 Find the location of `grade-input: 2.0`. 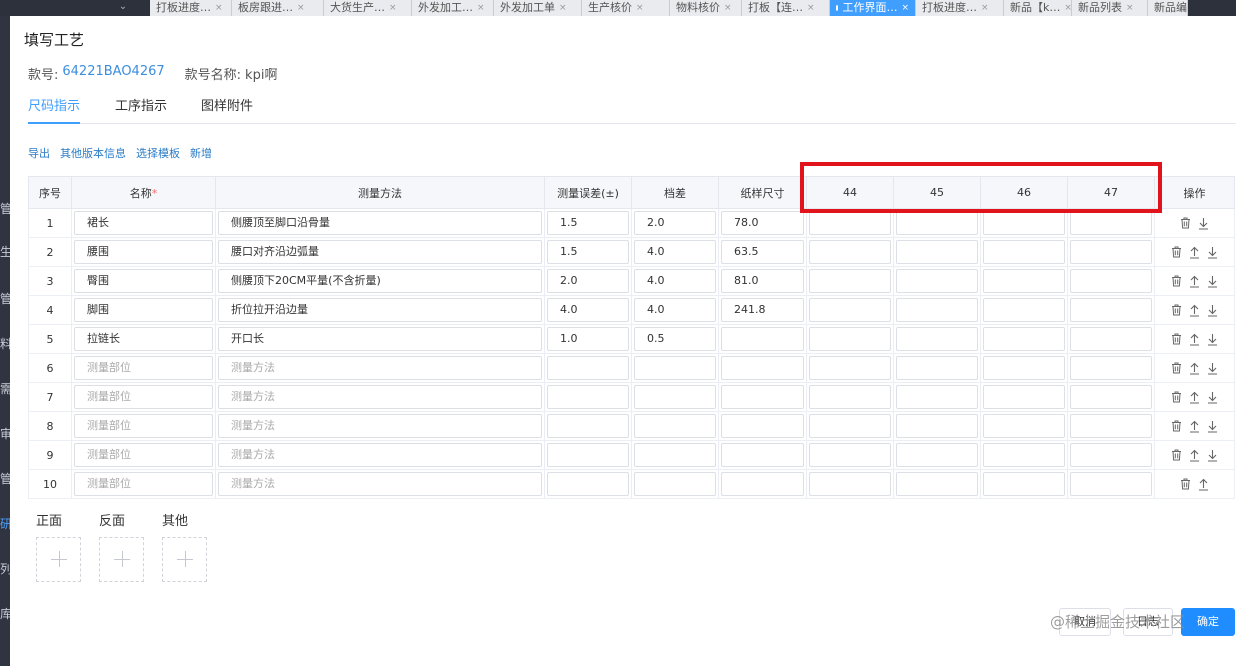

grade-input: 2.0 is located at coordinates (675, 223).